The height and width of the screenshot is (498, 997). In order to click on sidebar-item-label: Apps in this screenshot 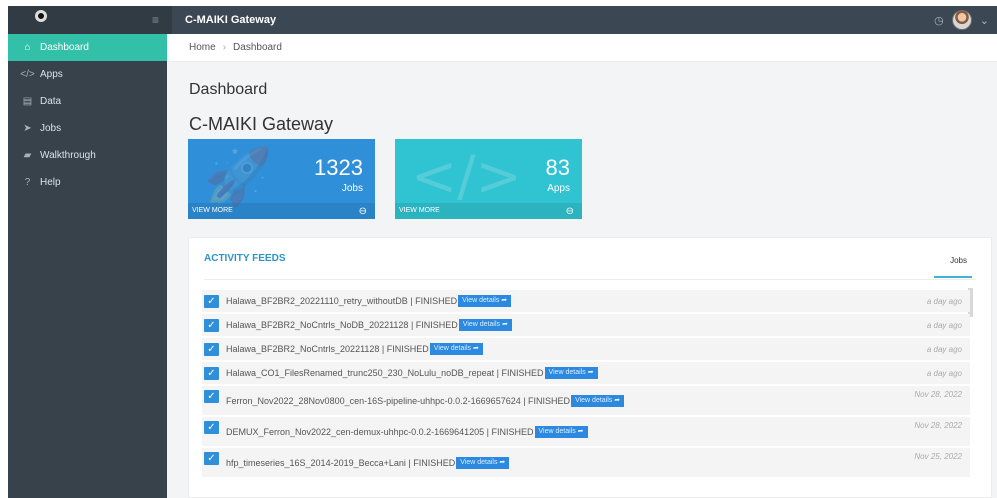, I will do `click(51, 74)`.